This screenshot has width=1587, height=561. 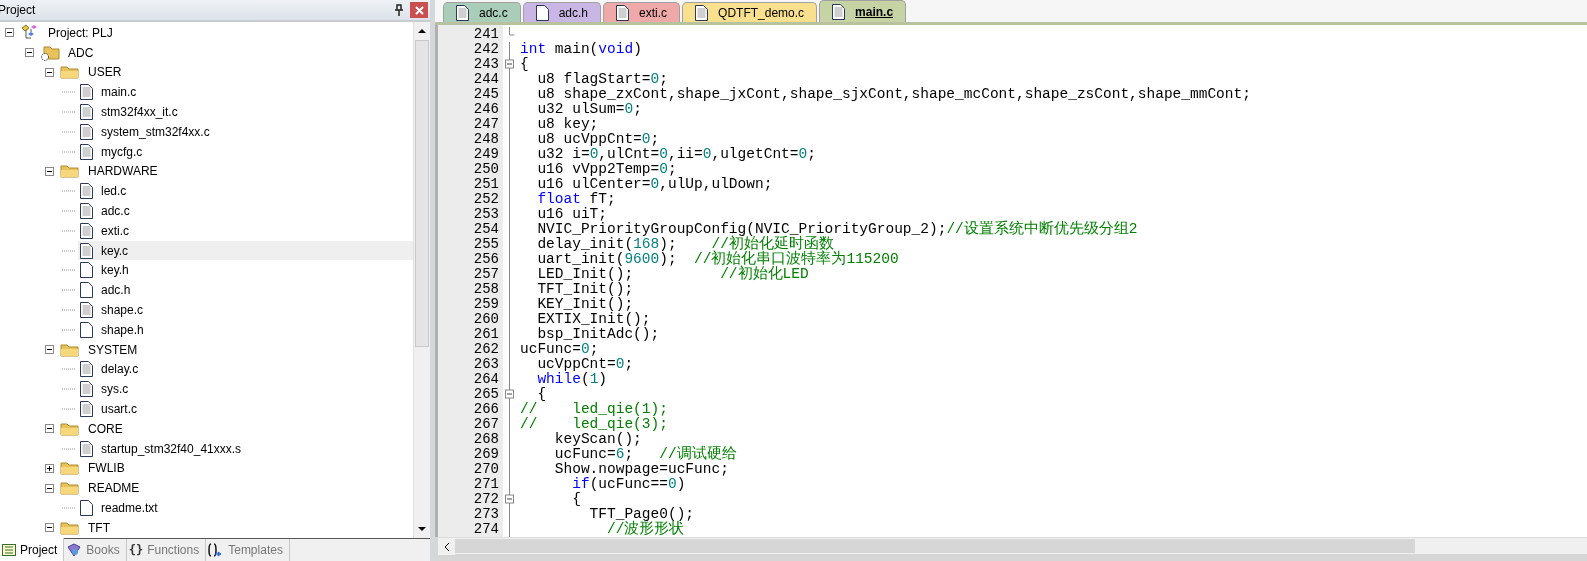 I want to click on file-tab: exti.c, so click(x=642, y=12).